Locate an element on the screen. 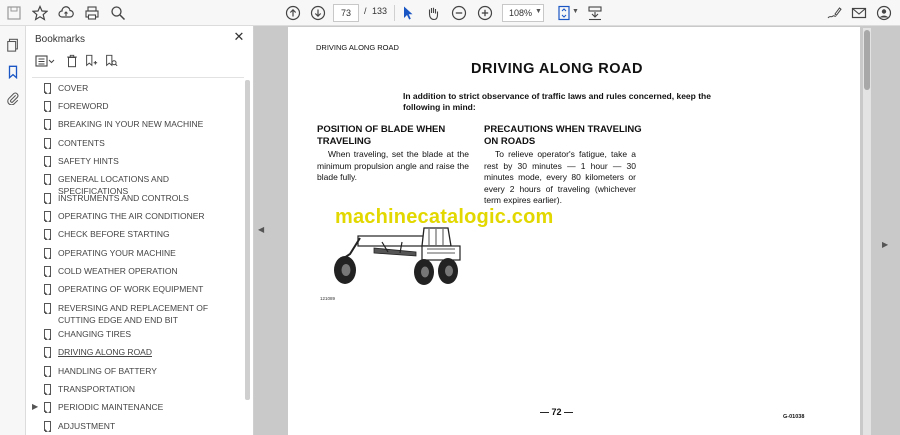 The width and height of the screenshot is (900, 435). bookmark-label: INSTRUMENTS AND CONTROLS is located at coordinates (123, 198).